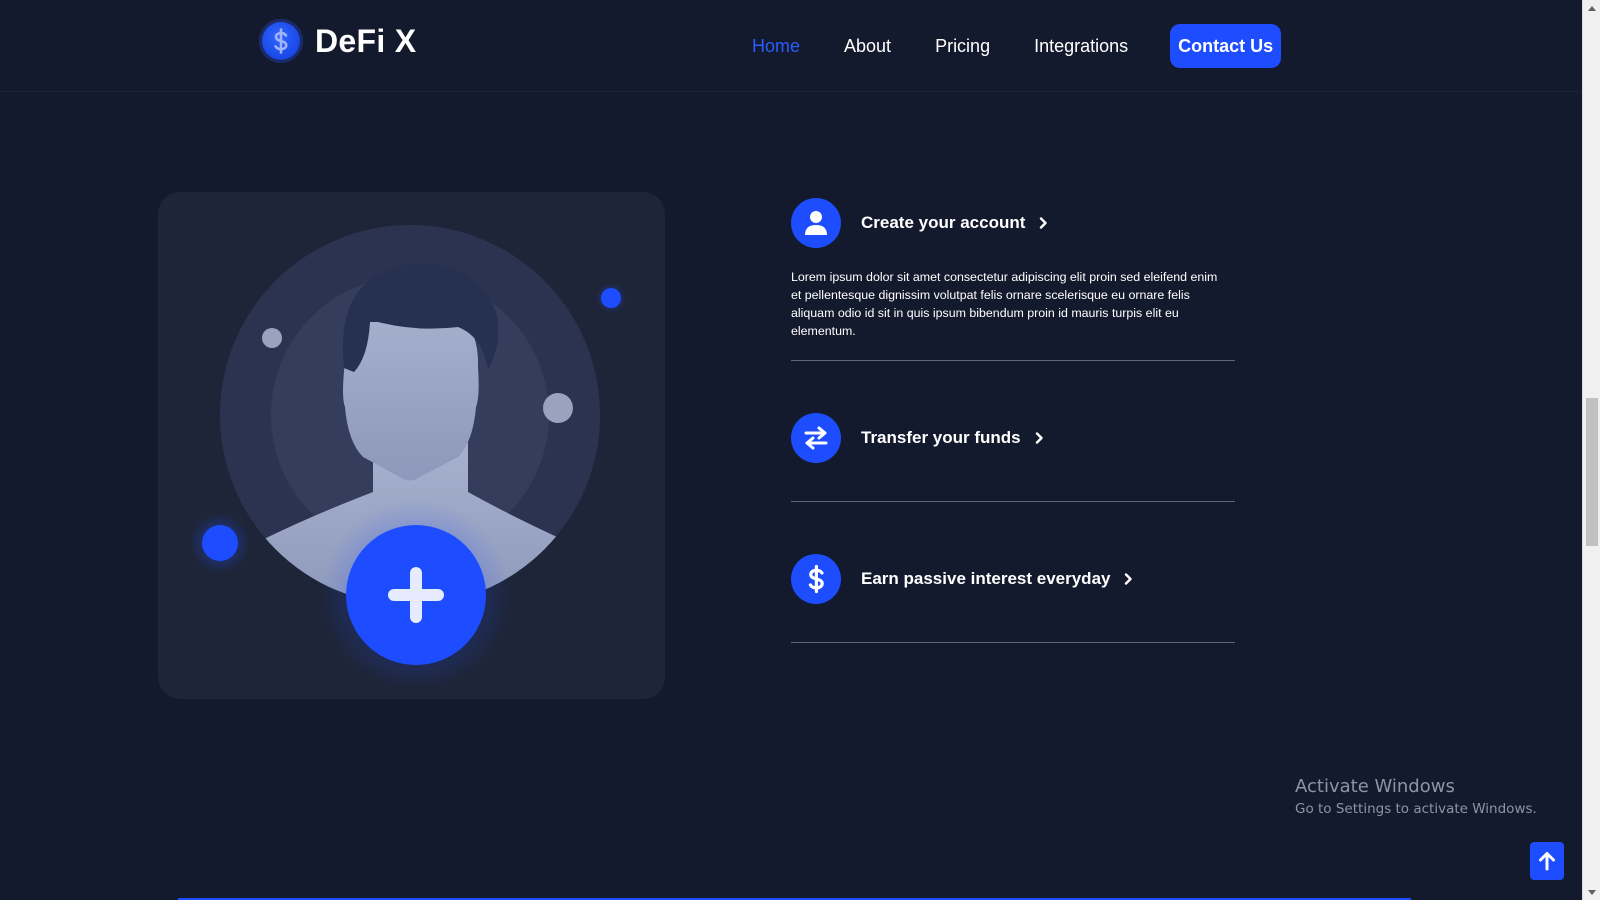 The height and width of the screenshot is (900, 1600). What do you see at coordinates (816, 438) in the screenshot?
I see `transfer-arrows-icon` at bounding box center [816, 438].